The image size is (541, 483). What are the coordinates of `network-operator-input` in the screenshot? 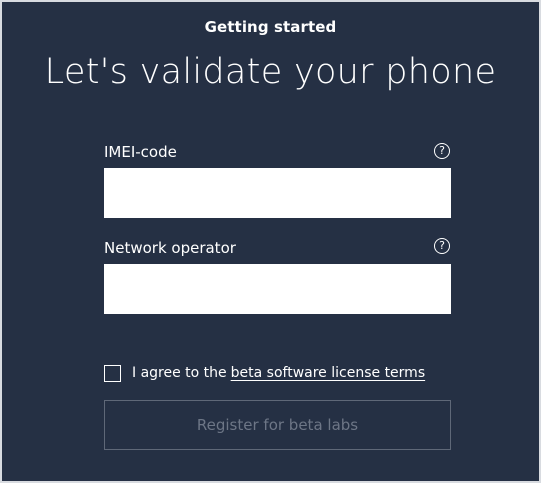 It's located at (277, 289).